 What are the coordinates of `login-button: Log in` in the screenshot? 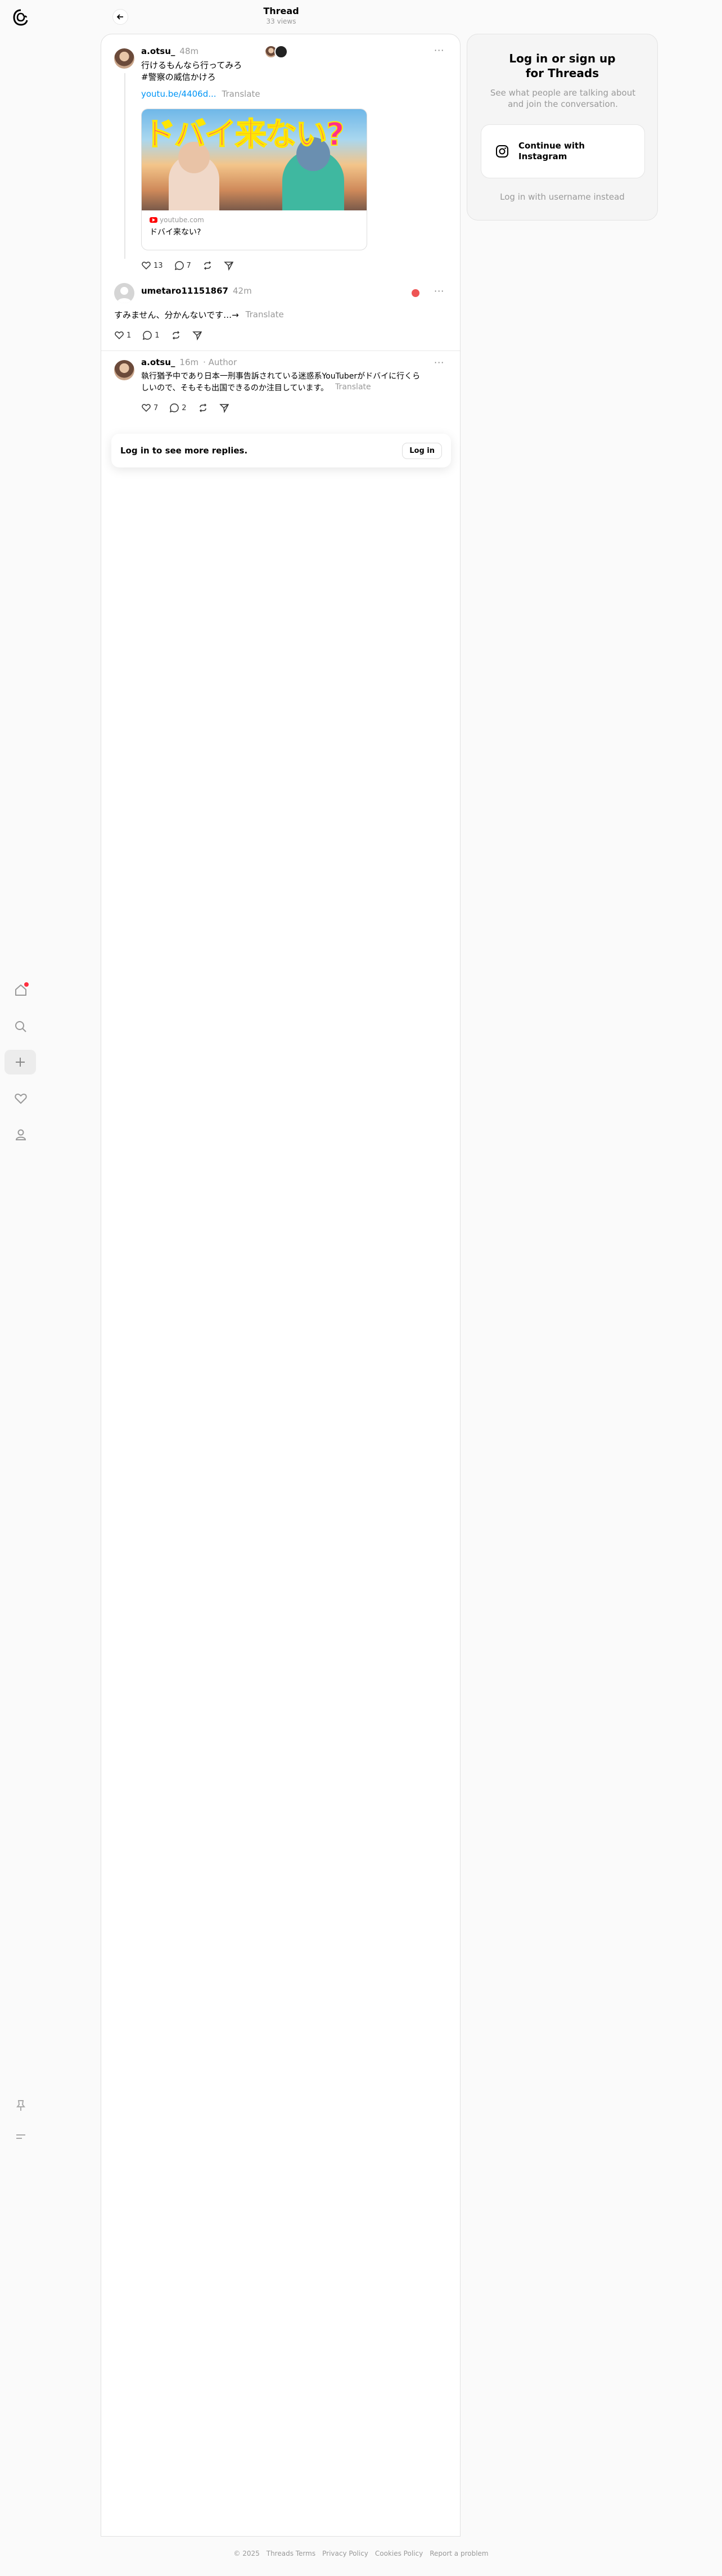 It's located at (422, 450).